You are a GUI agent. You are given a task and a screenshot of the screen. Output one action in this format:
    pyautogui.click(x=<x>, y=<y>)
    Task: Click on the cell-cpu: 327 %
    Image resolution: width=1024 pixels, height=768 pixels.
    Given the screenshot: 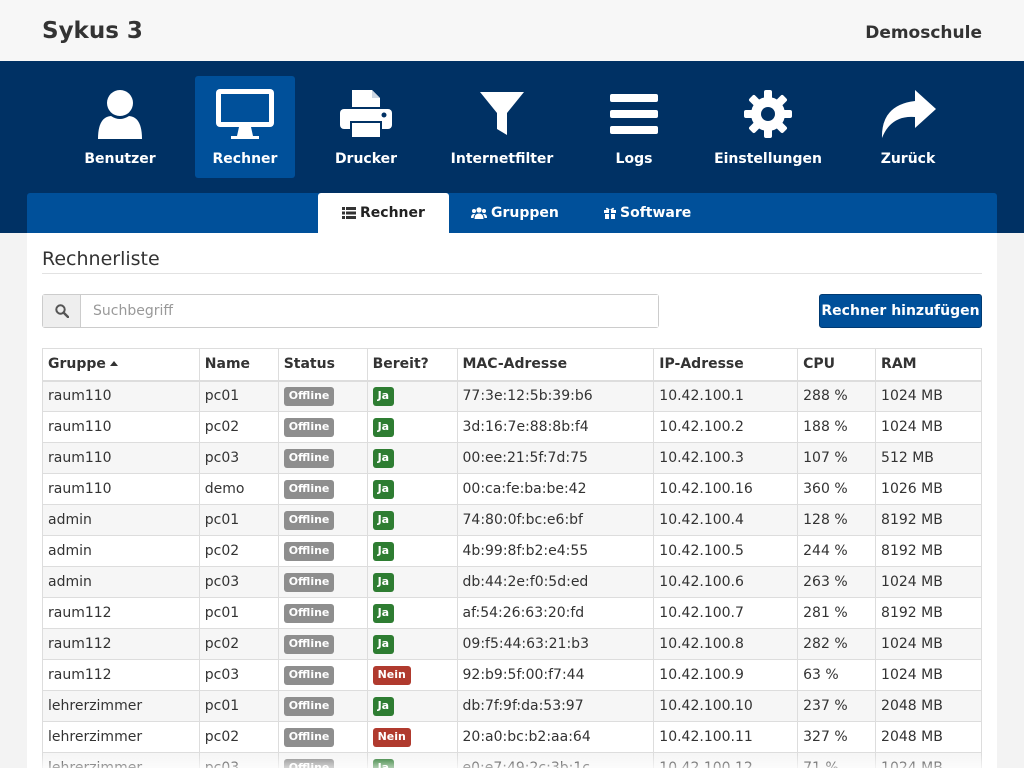 What is the action you would take?
    pyautogui.click(x=837, y=737)
    